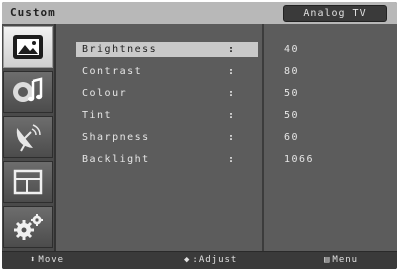 The image size is (399, 271). Describe the element at coordinates (167, 49) in the screenshot. I see `setting-row-brightness: Brightness :` at that location.